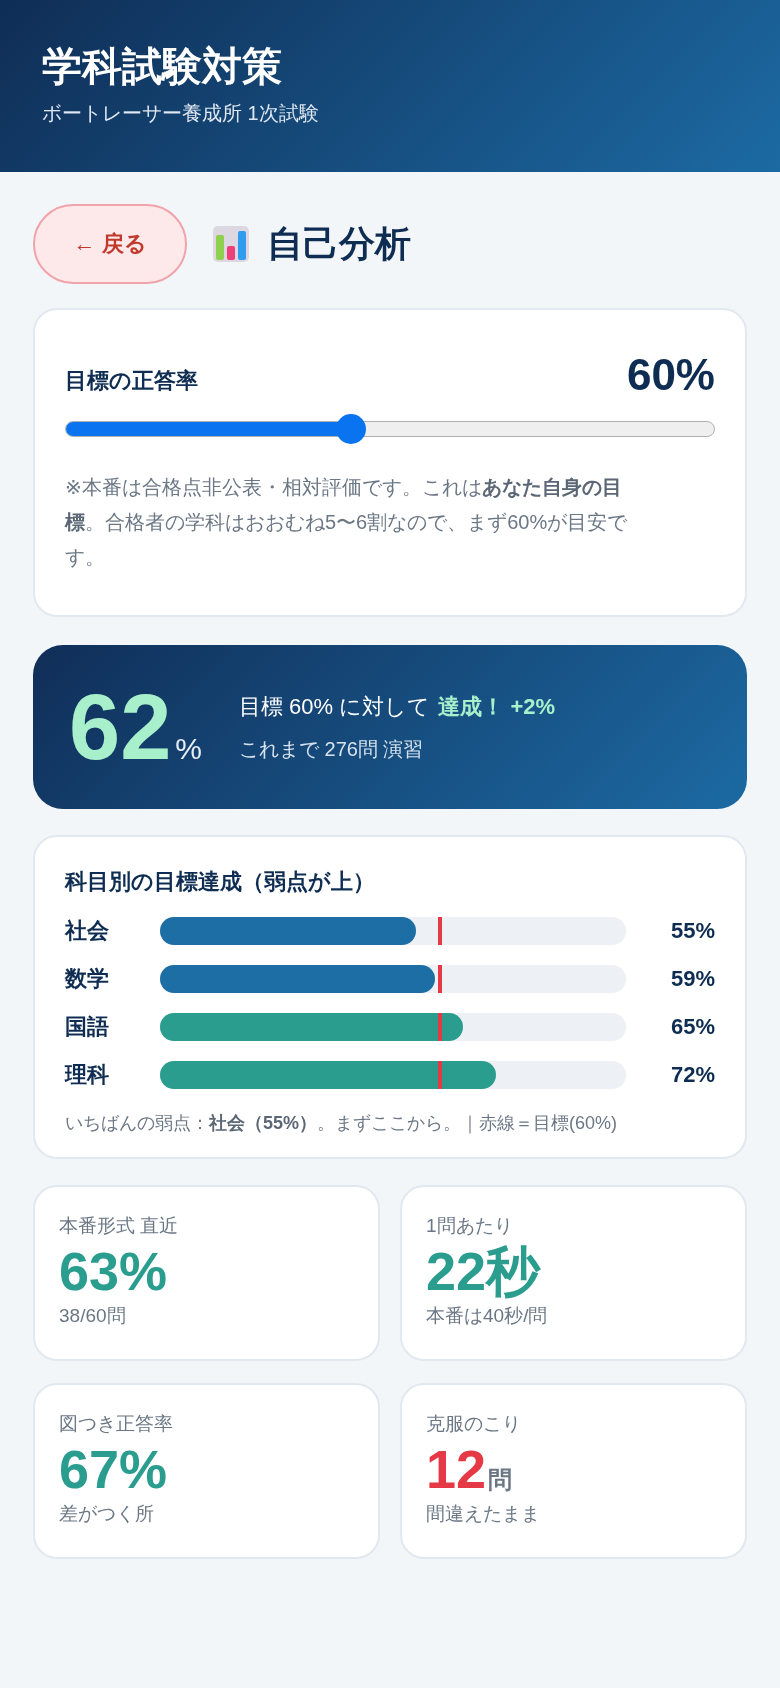 The width and height of the screenshot is (780, 1688). Describe the element at coordinates (110, 244) in the screenshot. I see `back-button: ← 戻る` at that location.